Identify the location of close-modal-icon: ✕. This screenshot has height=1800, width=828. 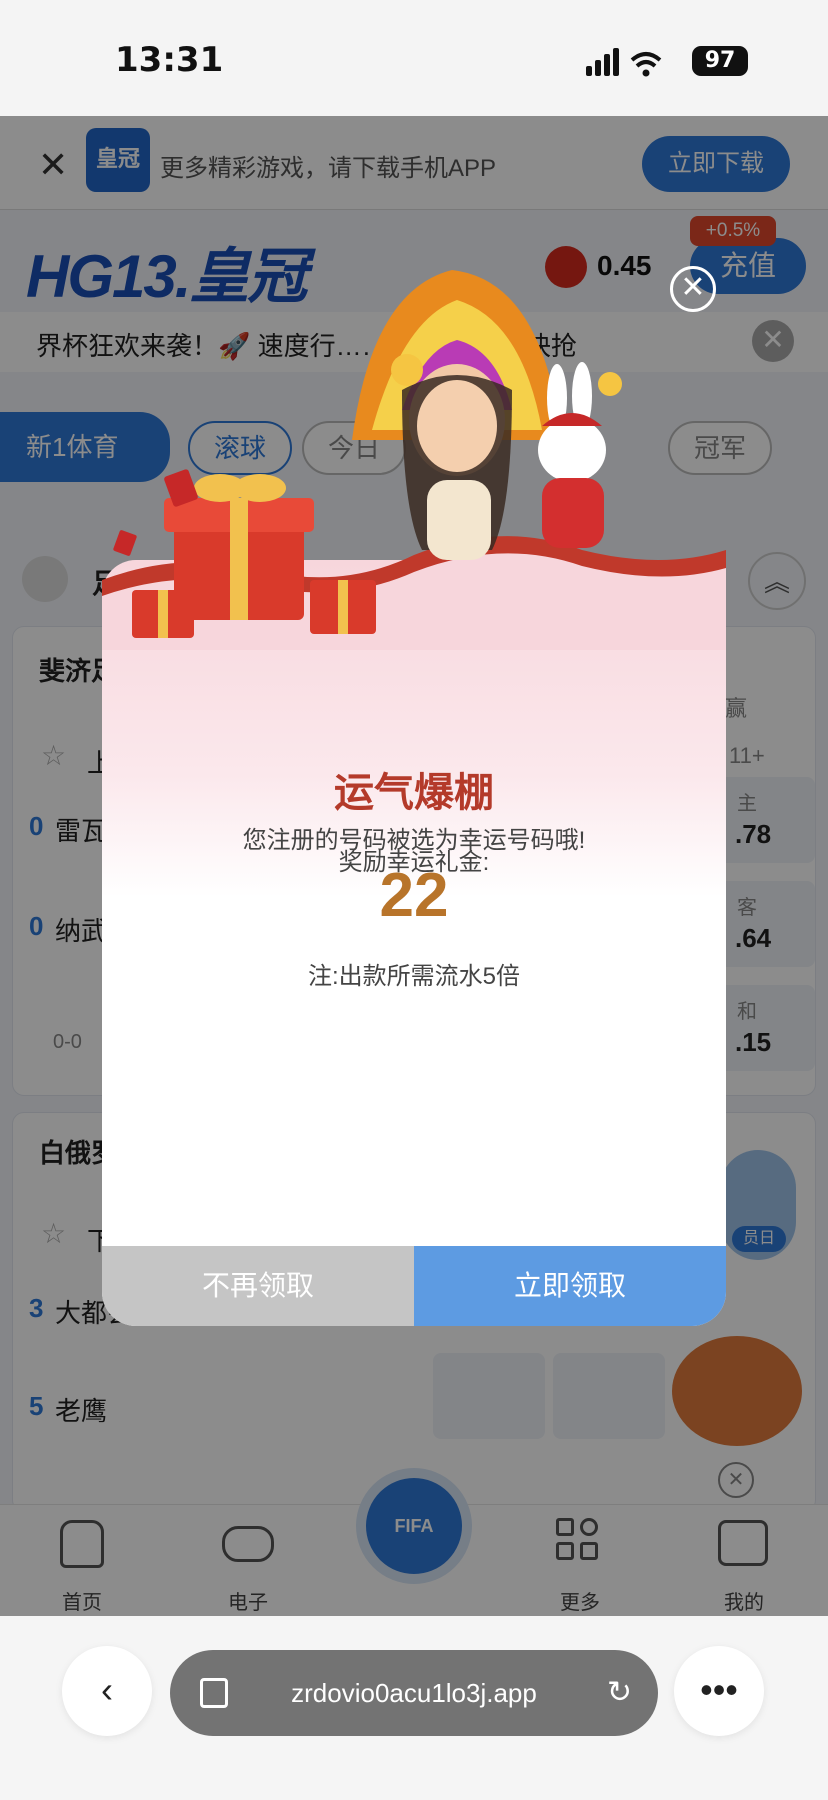
(693, 289).